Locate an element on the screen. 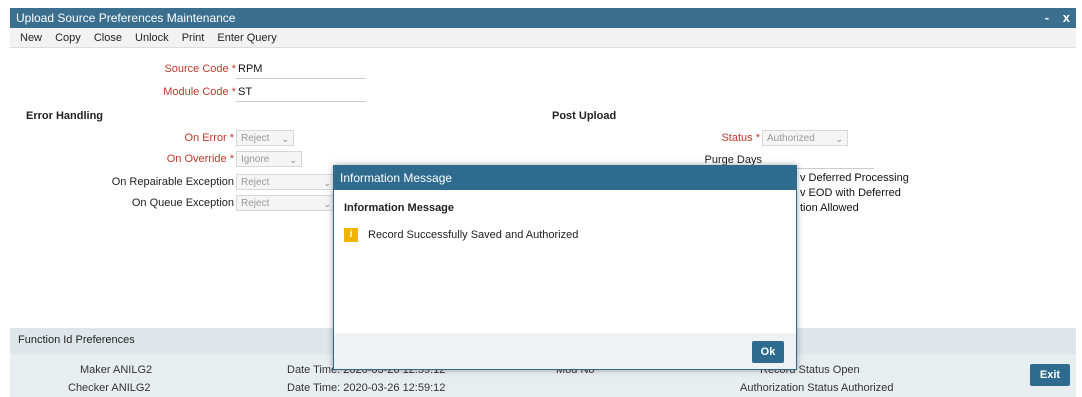 This screenshot has width=1082, height=397. on-repairable-label: On Repairable Exception is located at coordinates (172, 182).